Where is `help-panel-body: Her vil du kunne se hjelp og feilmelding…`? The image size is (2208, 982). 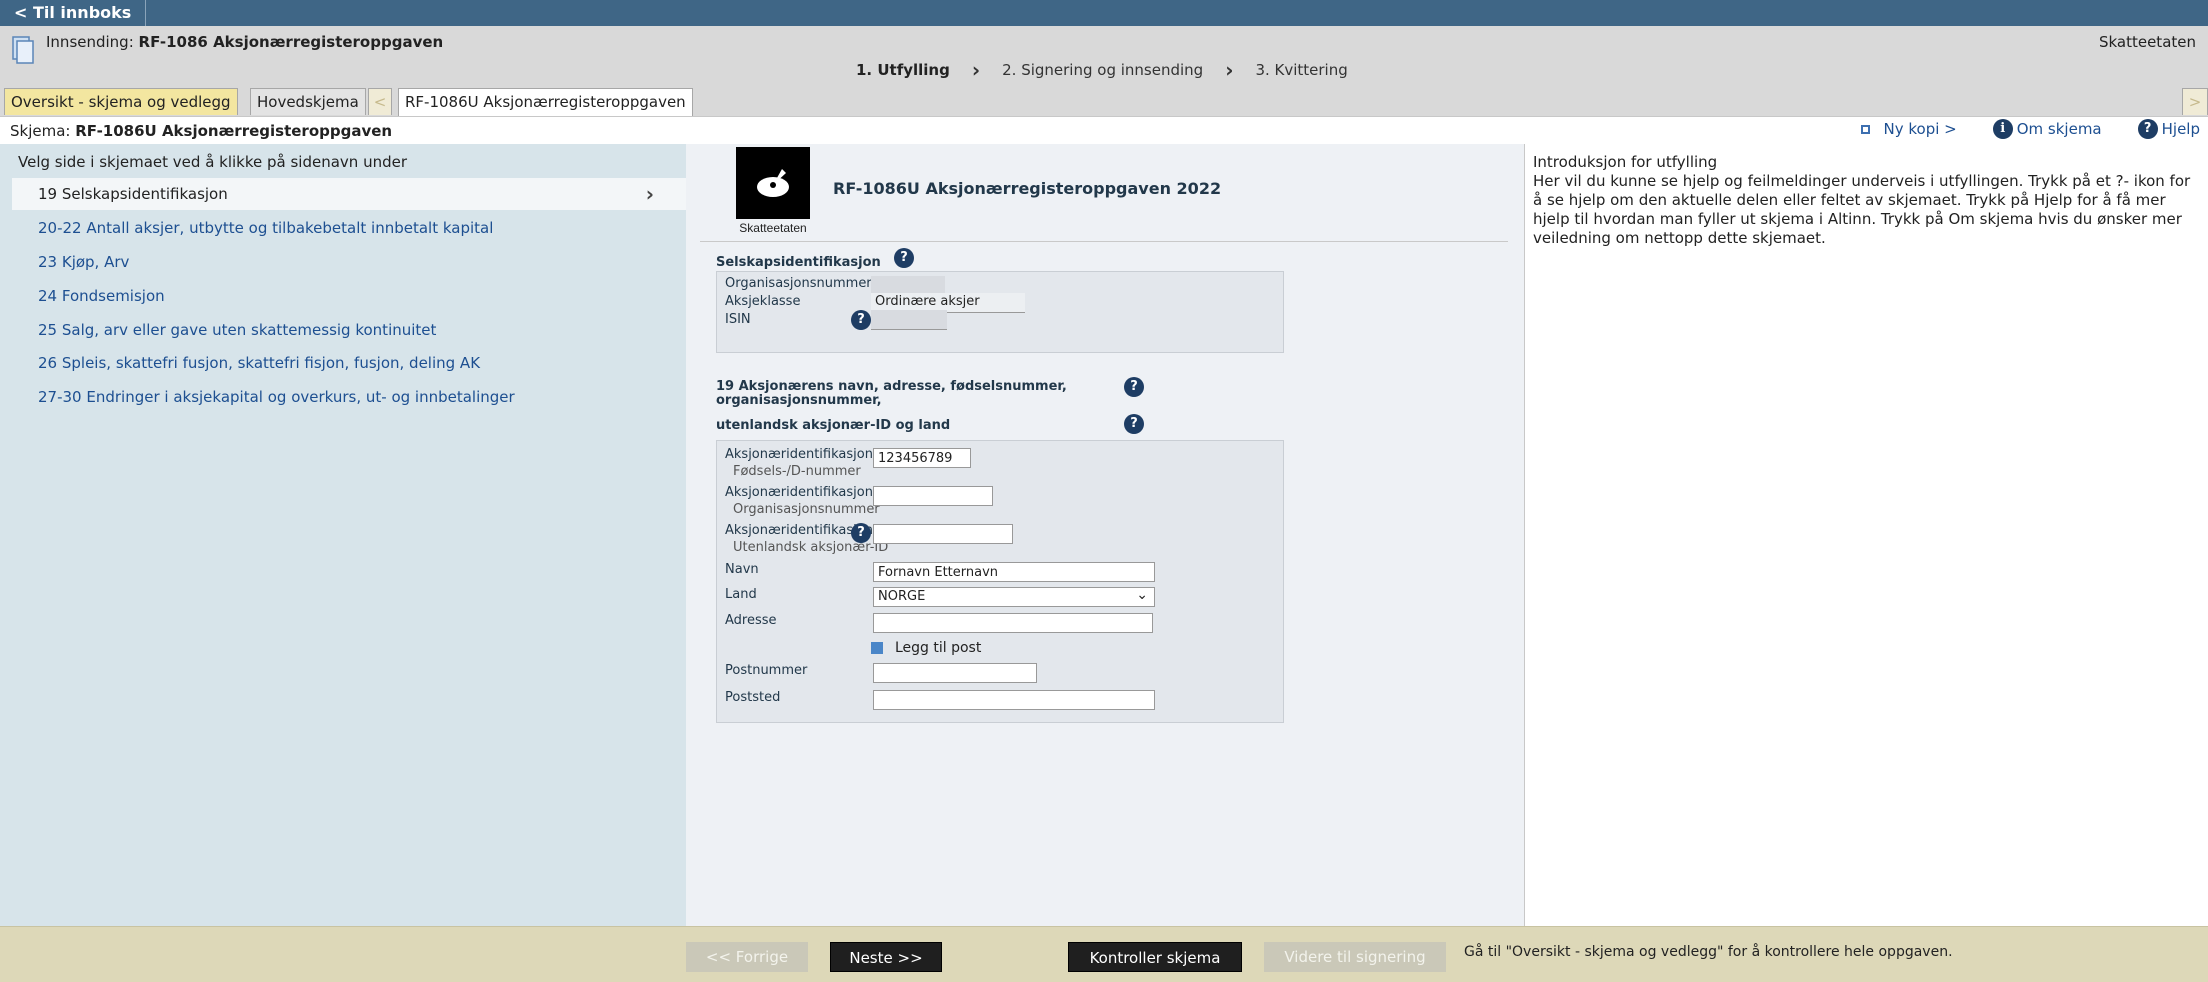 help-panel-body: Her vil du kunne se hjelp og feilmelding… is located at coordinates (1862, 209).